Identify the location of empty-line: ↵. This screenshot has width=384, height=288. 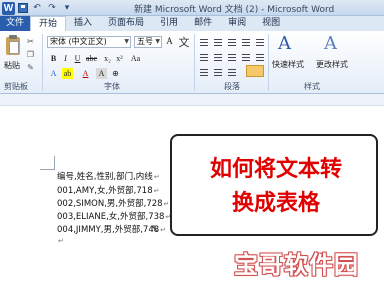
(60, 241).